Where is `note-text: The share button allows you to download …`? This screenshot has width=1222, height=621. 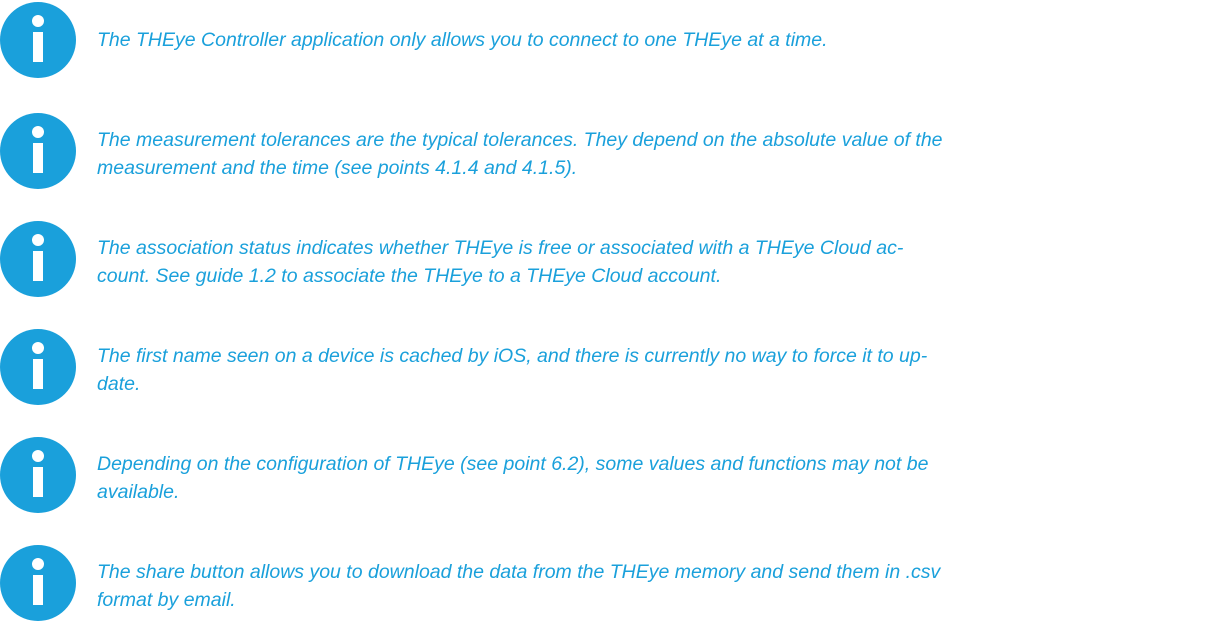
note-text: The share button allows you to download … is located at coordinates (656, 586).